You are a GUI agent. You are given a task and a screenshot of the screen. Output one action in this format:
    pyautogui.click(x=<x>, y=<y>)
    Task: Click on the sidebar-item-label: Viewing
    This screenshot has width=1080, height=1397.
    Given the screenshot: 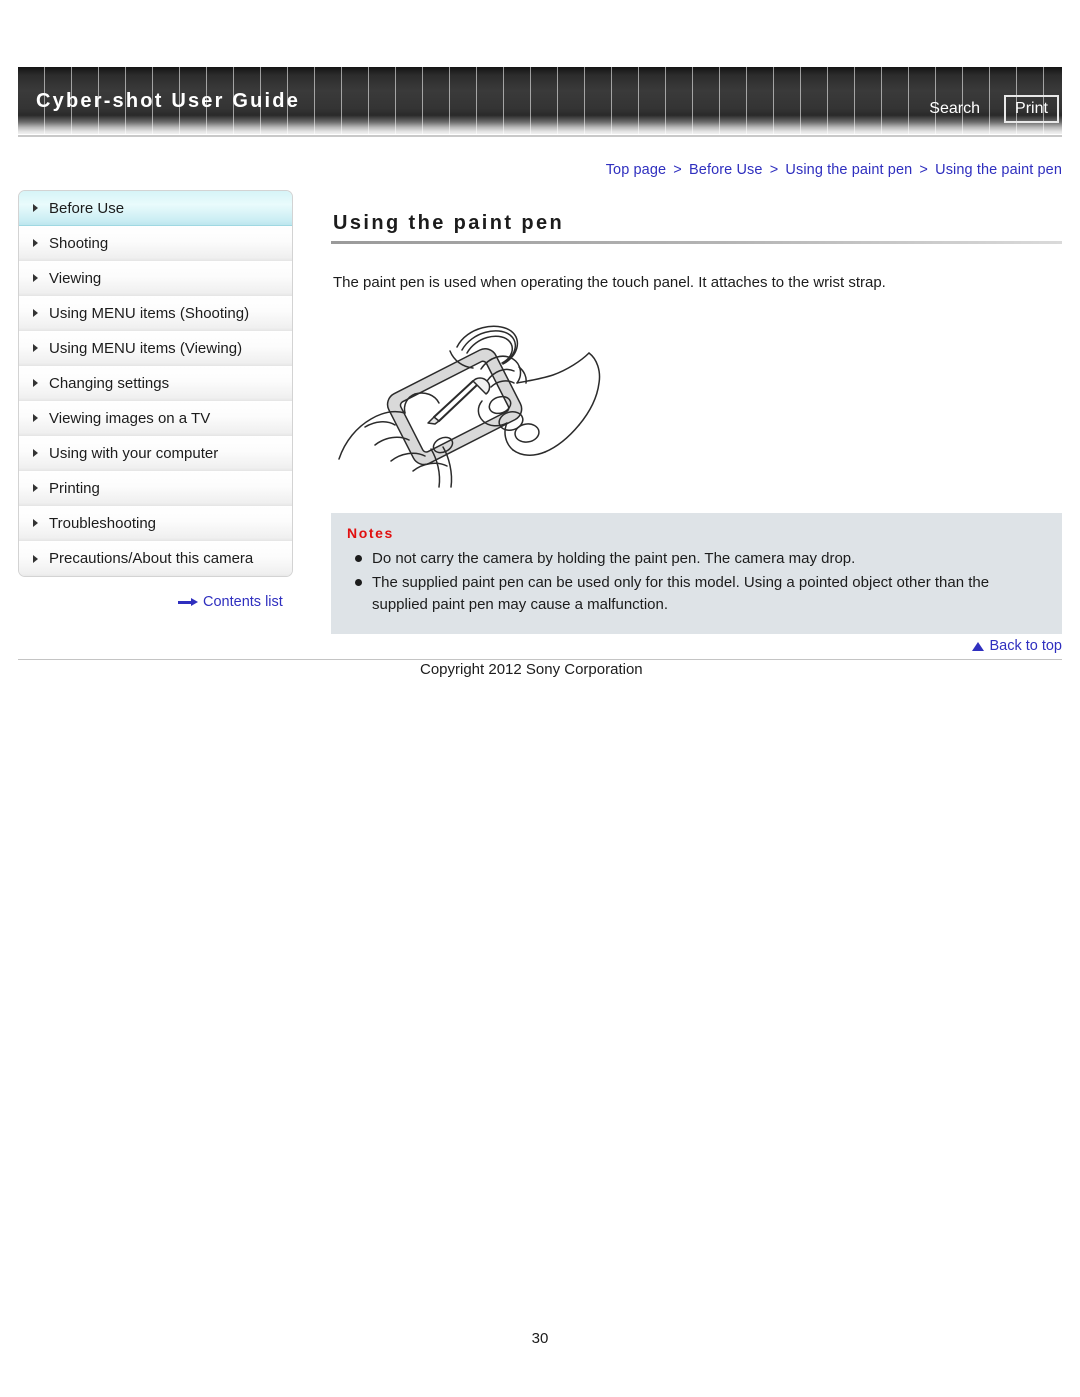 What is the action you would take?
    pyautogui.click(x=75, y=278)
    